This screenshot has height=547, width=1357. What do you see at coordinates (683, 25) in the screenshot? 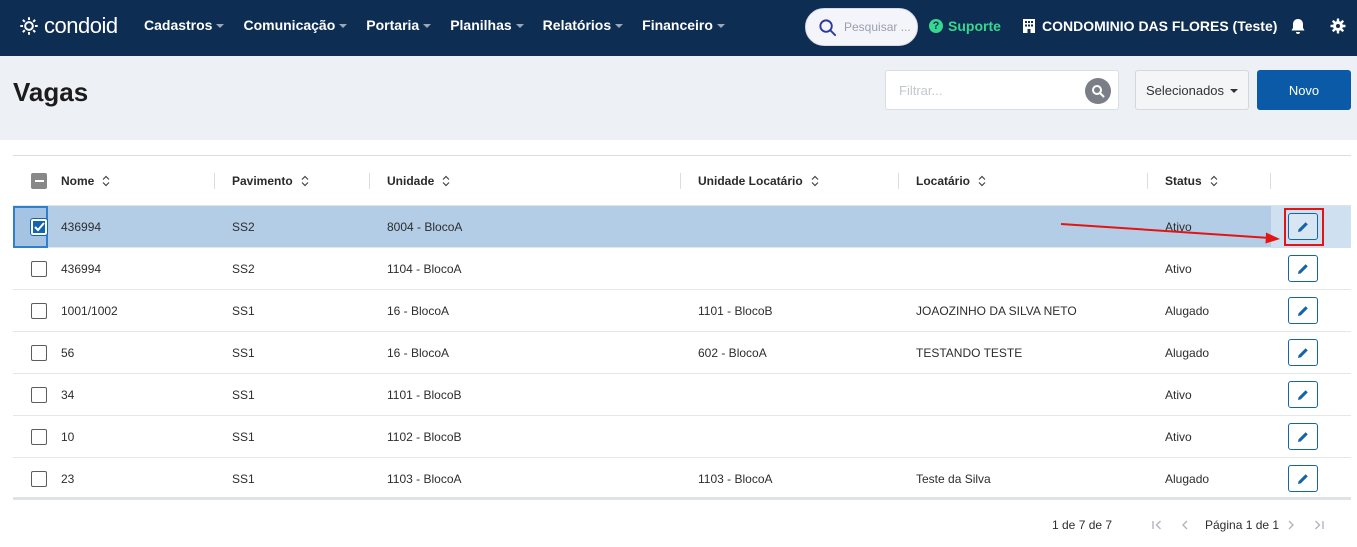
I see `nav-financeiro: Financeiro` at bounding box center [683, 25].